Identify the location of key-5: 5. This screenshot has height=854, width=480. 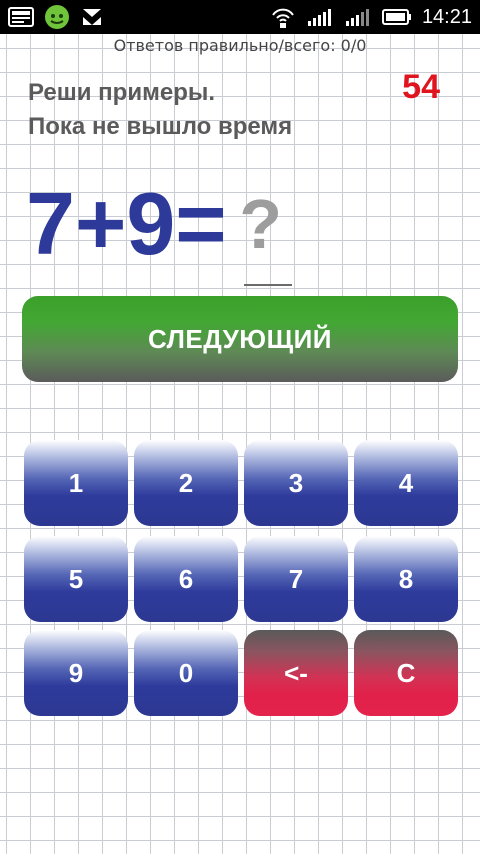
(76, 579).